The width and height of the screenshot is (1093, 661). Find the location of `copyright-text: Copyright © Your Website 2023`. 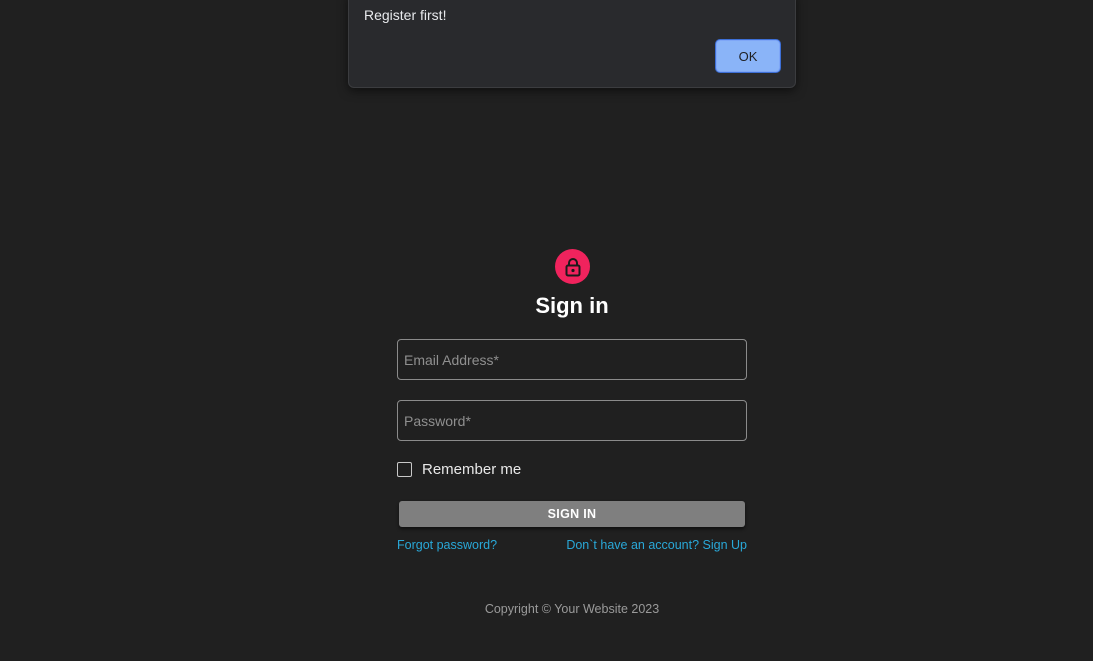

copyright-text: Copyright © Your Website 2023 is located at coordinates (572, 609).